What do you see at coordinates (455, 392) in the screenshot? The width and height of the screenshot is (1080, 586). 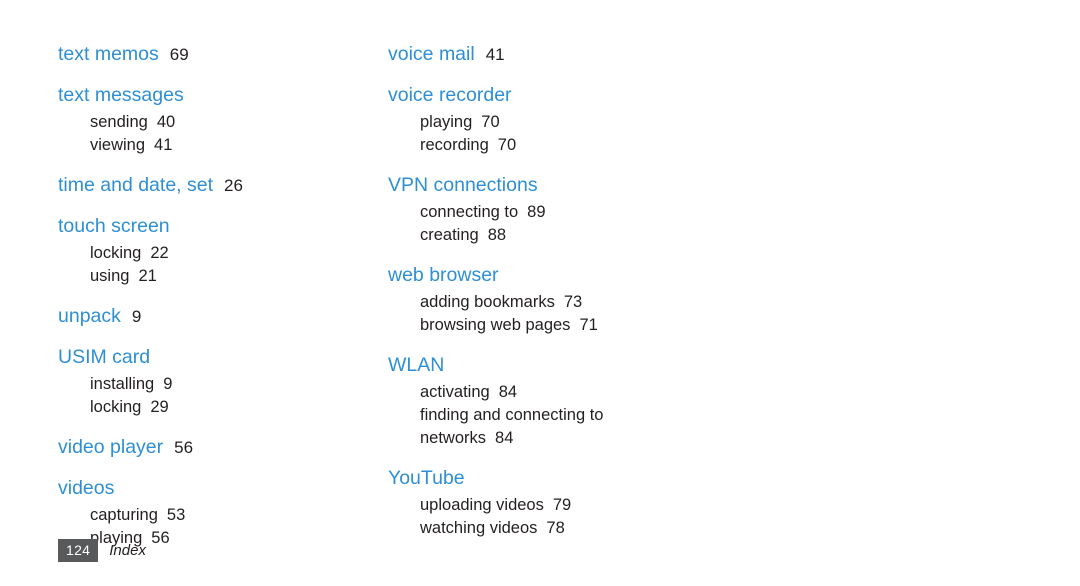 I see `index-subentry-label: activating` at bounding box center [455, 392].